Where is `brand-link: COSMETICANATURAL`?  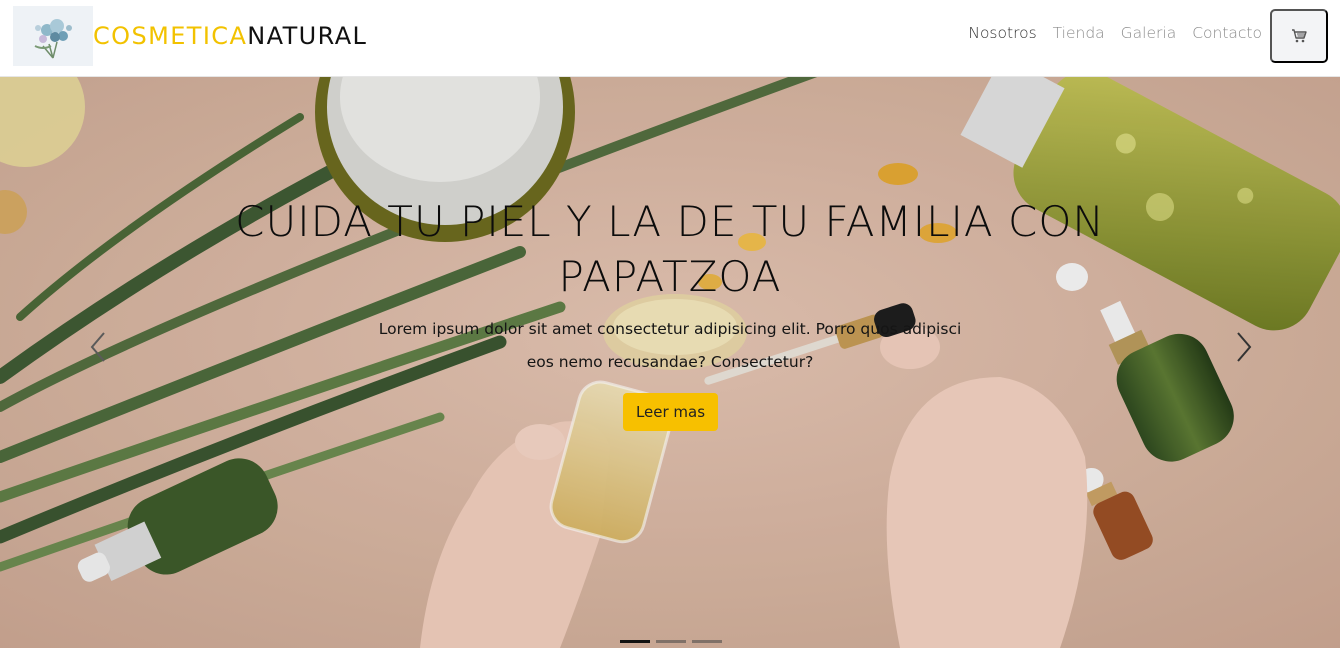 brand-link: COSMETICANATURAL is located at coordinates (190, 36).